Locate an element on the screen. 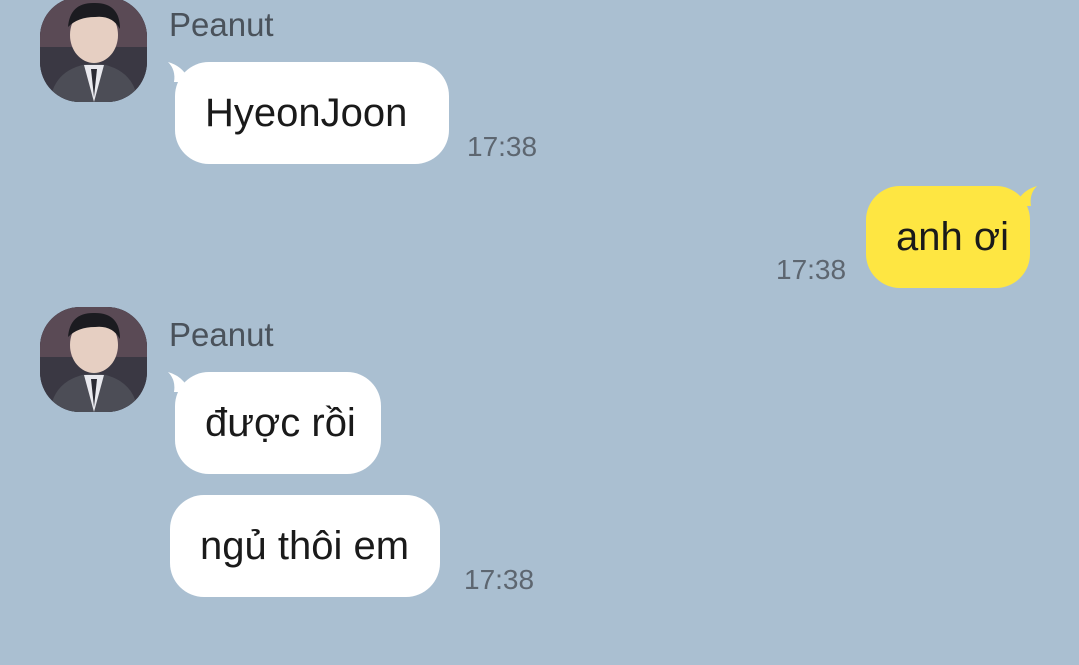 Image resolution: width=1079 pixels, height=665 pixels. message-bubble-outgoing: anh ơi is located at coordinates (948, 237).